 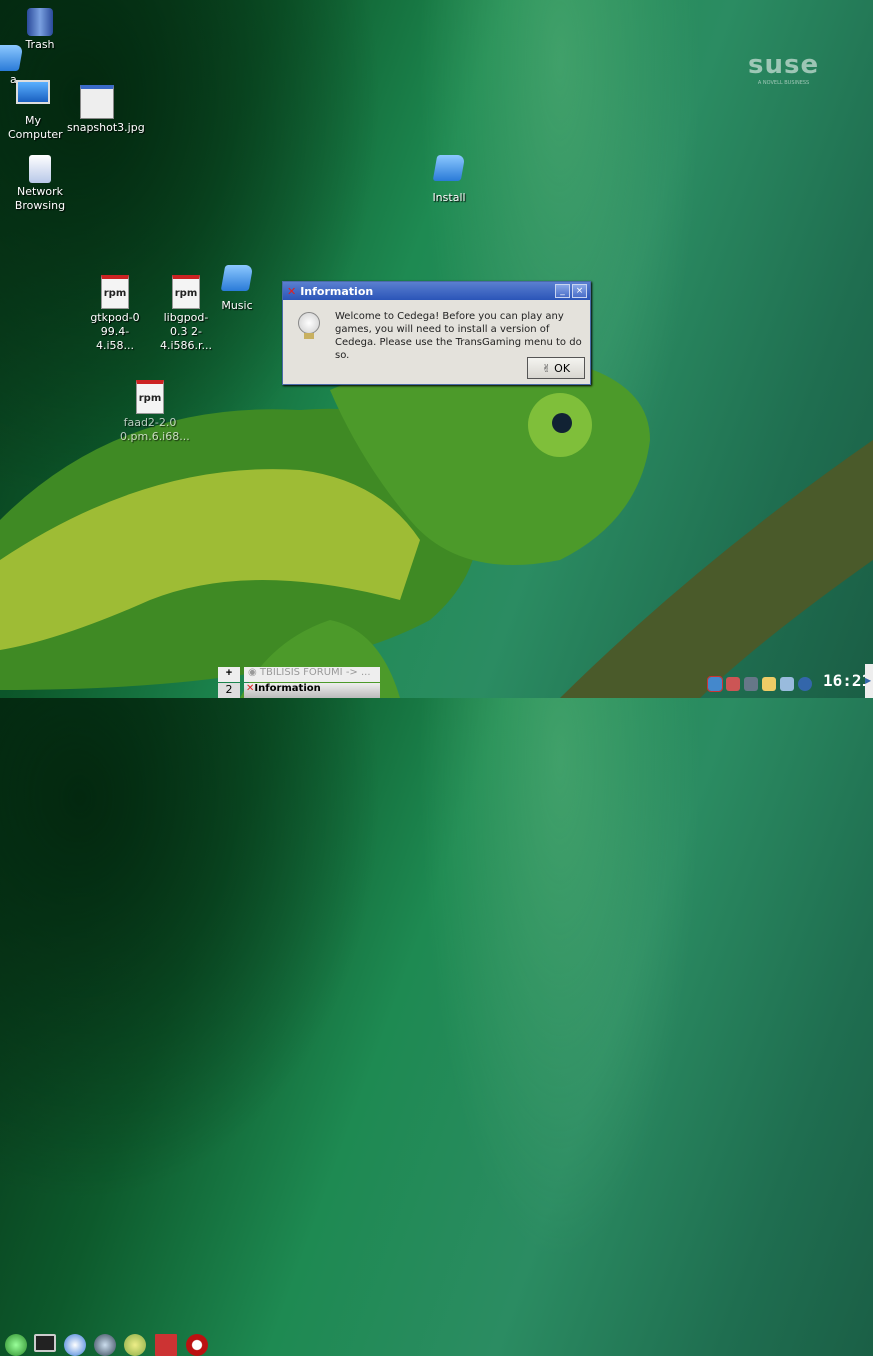 What do you see at coordinates (337, 291) in the screenshot?
I see `dialog-title: Information` at bounding box center [337, 291].